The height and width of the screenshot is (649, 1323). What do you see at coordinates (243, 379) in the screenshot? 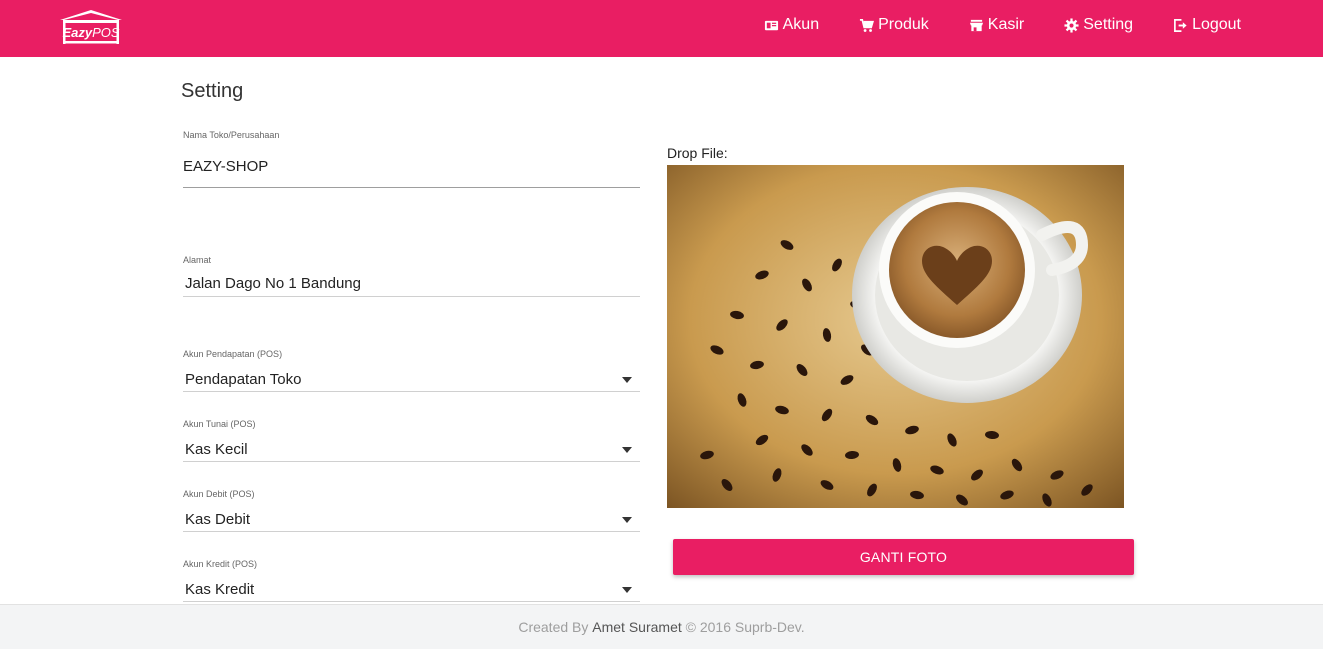
I see `akun-pendapatan-value: Pendapatan Toko` at bounding box center [243, 379].